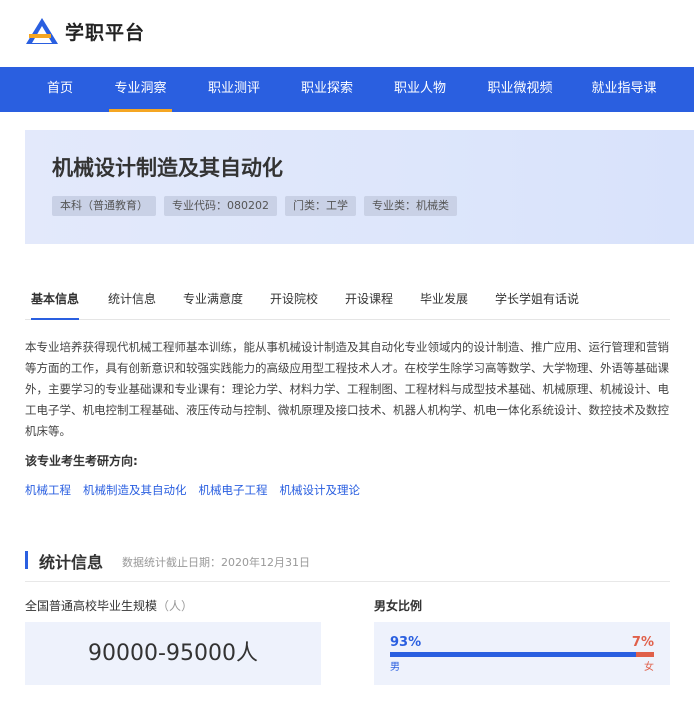  What do you see at coordinates (320, 490) in the screenshot?
I see `direction-link: 机械设计及理论` at bounding box center [320, 490].